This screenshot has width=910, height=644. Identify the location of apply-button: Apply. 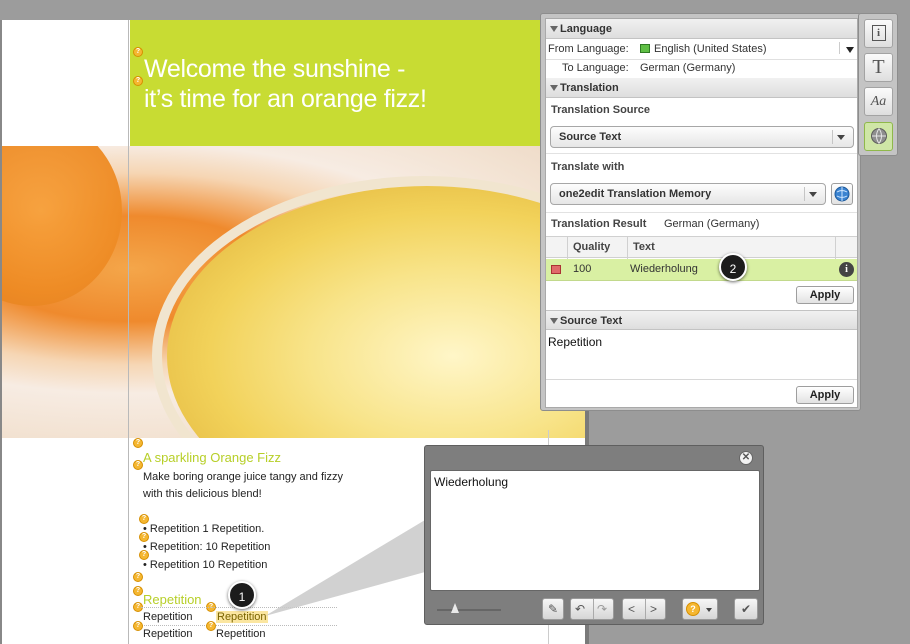
(825, 295).